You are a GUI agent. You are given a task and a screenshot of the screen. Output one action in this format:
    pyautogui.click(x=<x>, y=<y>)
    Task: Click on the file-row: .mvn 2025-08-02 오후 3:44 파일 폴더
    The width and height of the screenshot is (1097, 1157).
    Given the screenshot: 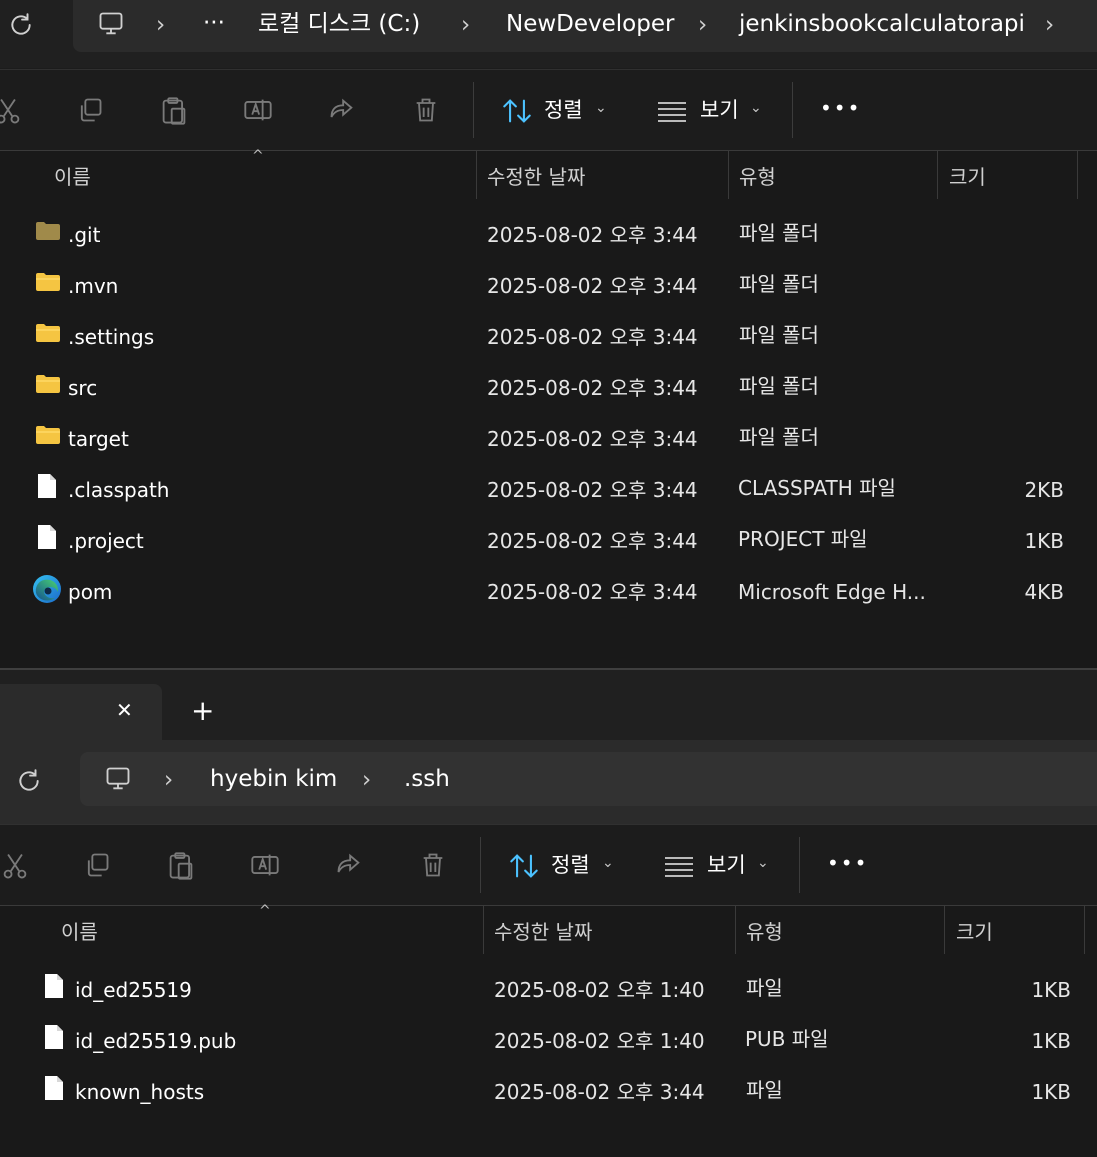 What is the action you would take?
    pyautogui.click(x=548, y=284)
    